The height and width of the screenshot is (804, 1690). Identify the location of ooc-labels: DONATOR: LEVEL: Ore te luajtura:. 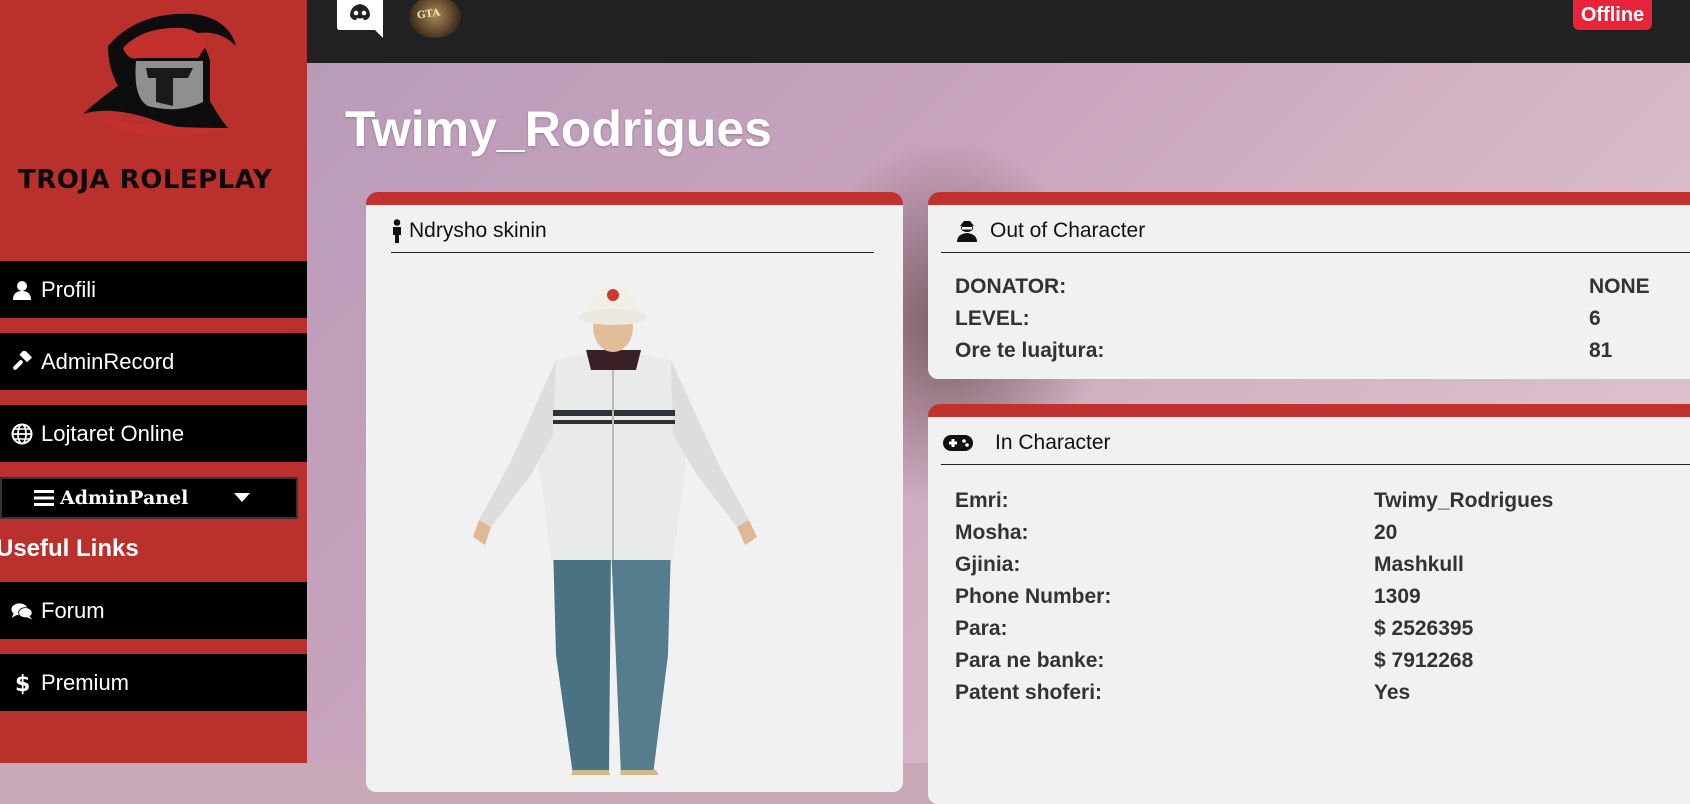
(1029, 319).